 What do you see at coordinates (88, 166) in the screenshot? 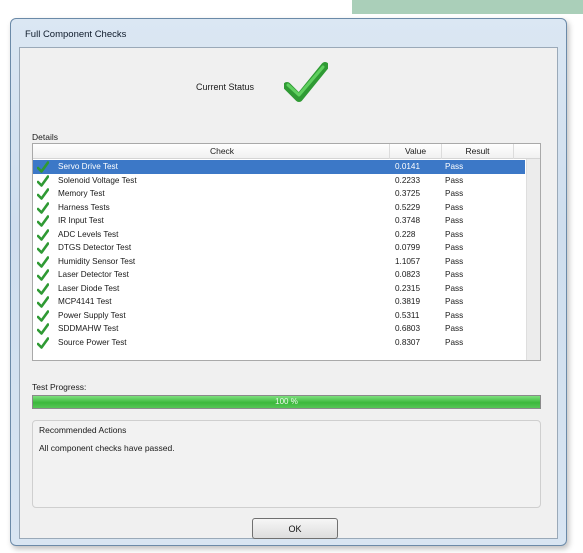
I see `row-check-name: Servo Drive Test` at bounding box center [88, 166].